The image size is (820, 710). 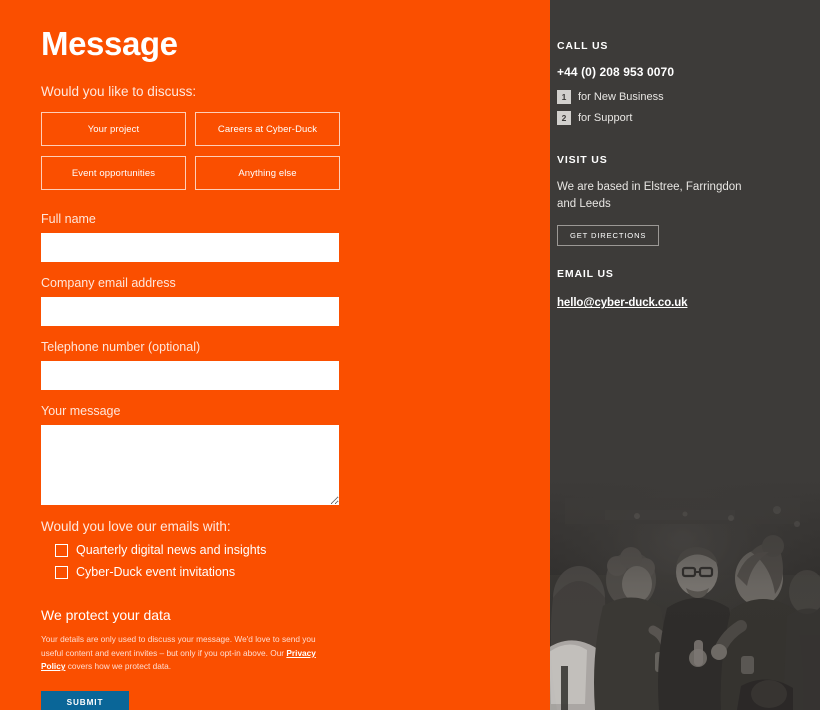 What do you see at coordinates (171, 550) in the screenshot?
I see `checkbox-quarterly-news-label: Quarterly digital news and insights` at bounding box center [171, 550].